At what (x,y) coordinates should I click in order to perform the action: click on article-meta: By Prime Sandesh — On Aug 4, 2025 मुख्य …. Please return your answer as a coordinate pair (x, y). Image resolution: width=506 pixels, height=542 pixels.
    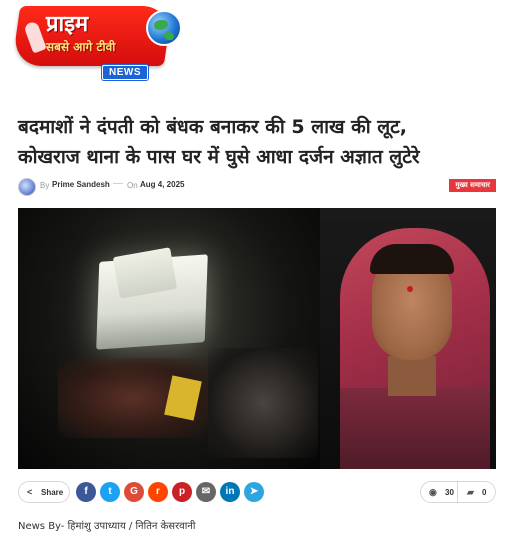
    Looking at the image, I should click on (257, 187).